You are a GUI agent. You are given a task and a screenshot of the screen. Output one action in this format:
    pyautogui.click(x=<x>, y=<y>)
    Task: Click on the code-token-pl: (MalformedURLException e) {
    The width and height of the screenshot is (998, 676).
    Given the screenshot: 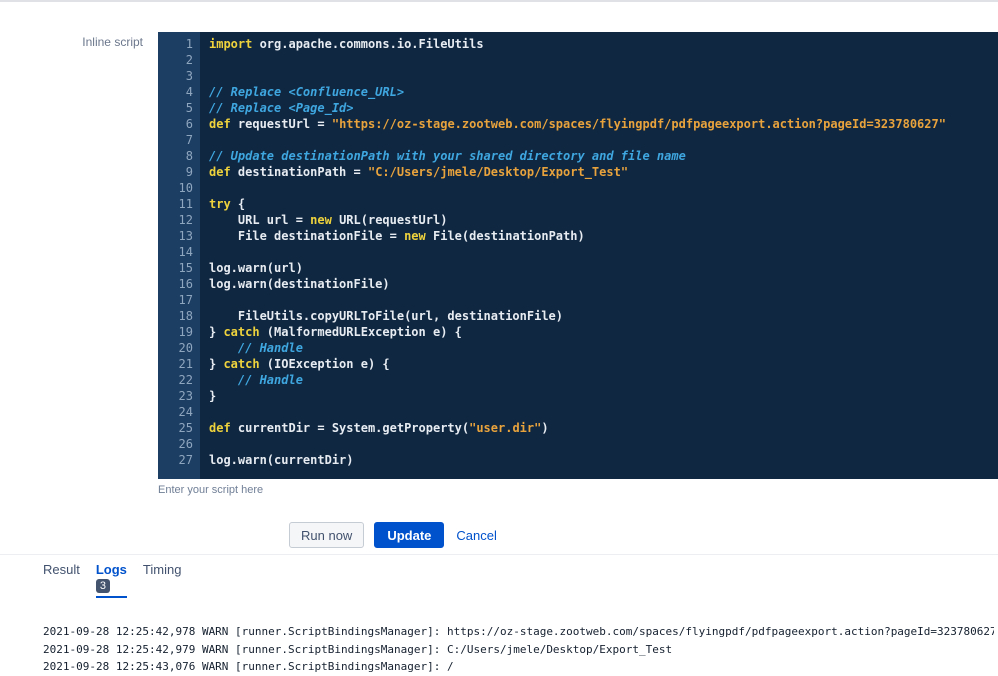 What is the action you would take?
    pyautogui.click(x=360, y=332)
    